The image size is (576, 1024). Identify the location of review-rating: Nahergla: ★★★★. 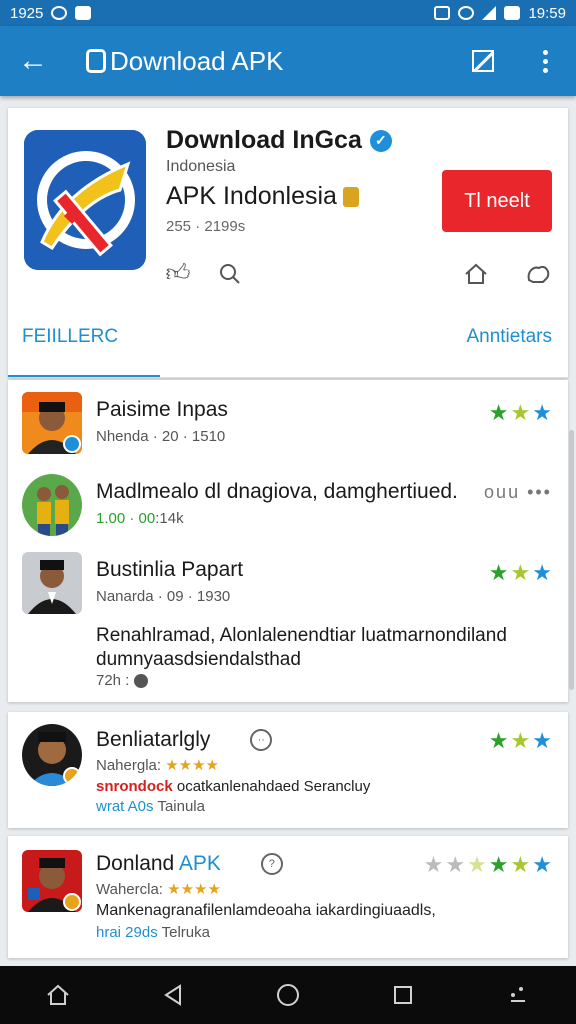
(158, 765).